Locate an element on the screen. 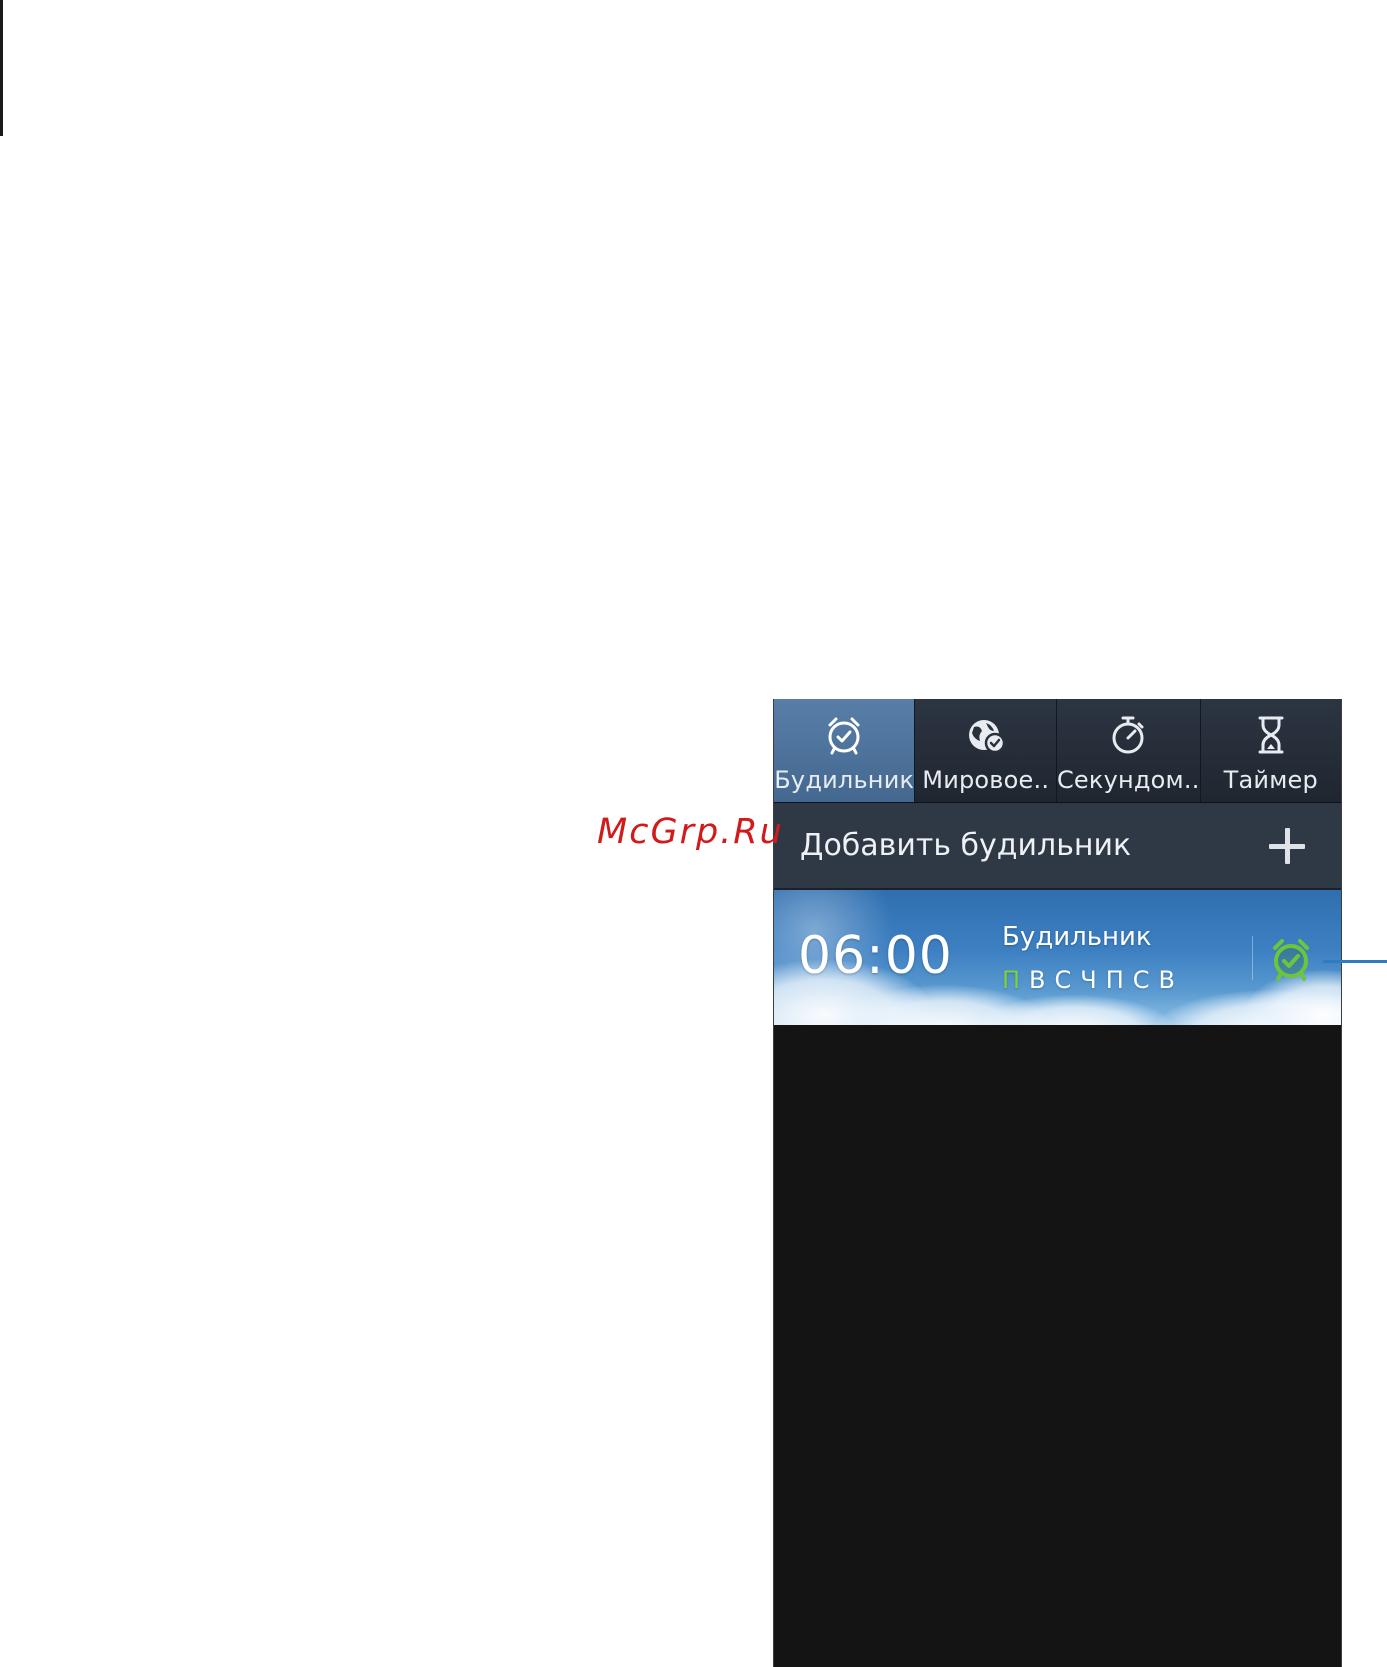  alarm-time: 06:00 is located at coordinates (875, 956).